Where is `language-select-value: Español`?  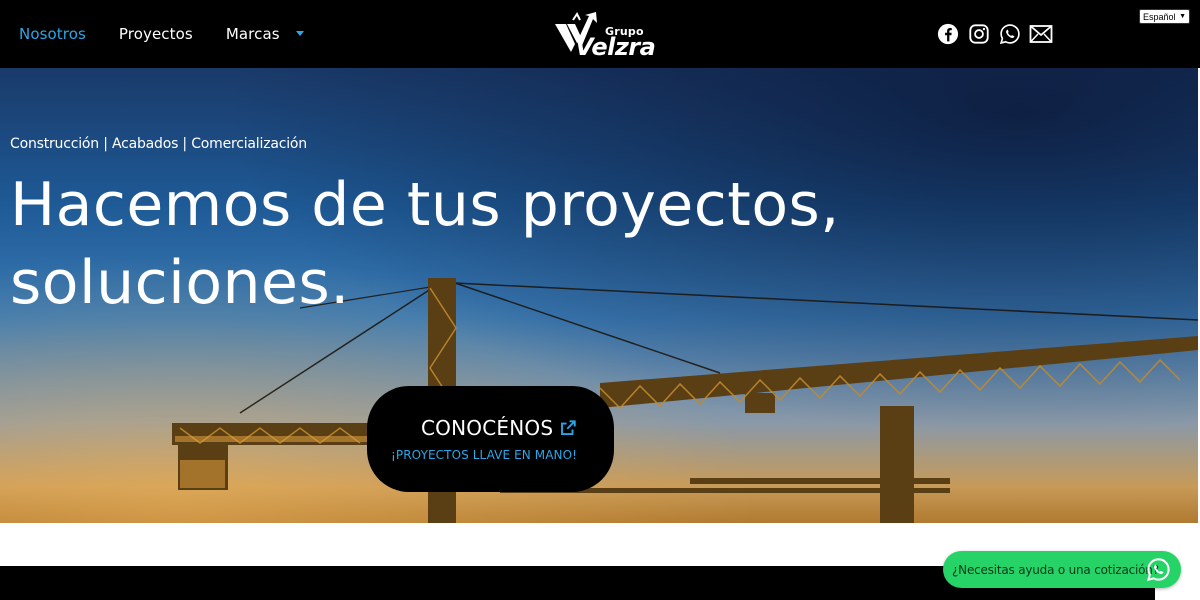
language-select-value: Español is located at coordinates (1159, 16).